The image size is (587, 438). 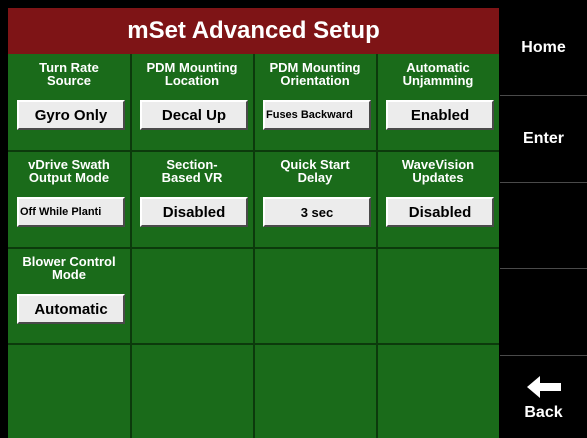 I want to click on setting-pdm-mounting-orientation: PDM Mounting Orientation Fuses Backward, so click(x=315, y=102).